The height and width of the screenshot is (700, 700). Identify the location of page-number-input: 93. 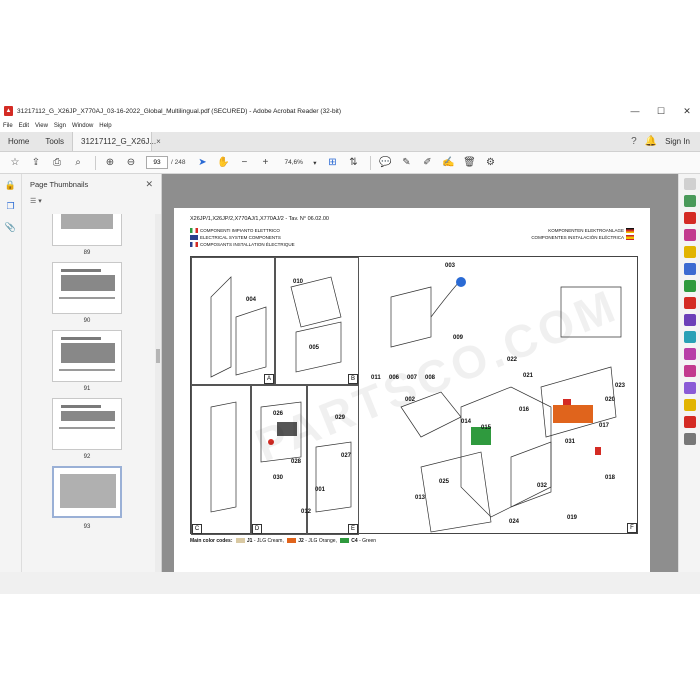
(157, 162).